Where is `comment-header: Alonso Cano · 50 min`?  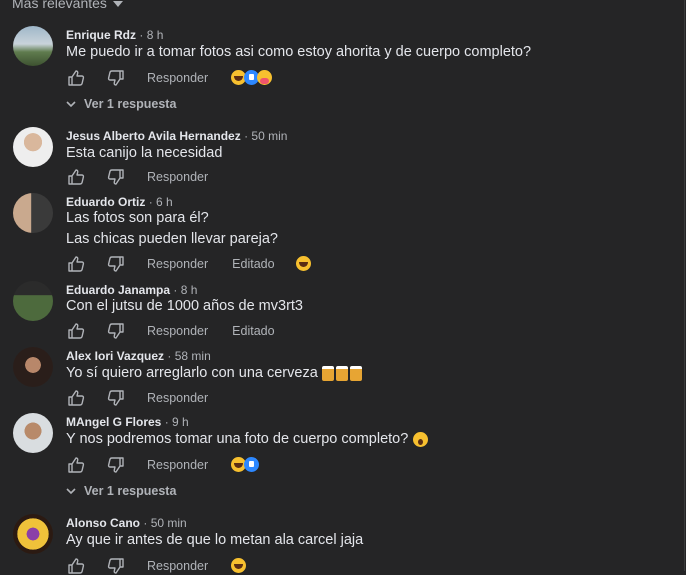 comment-header: Alonso Cano · 50 min is located at coordinates (126, 523).